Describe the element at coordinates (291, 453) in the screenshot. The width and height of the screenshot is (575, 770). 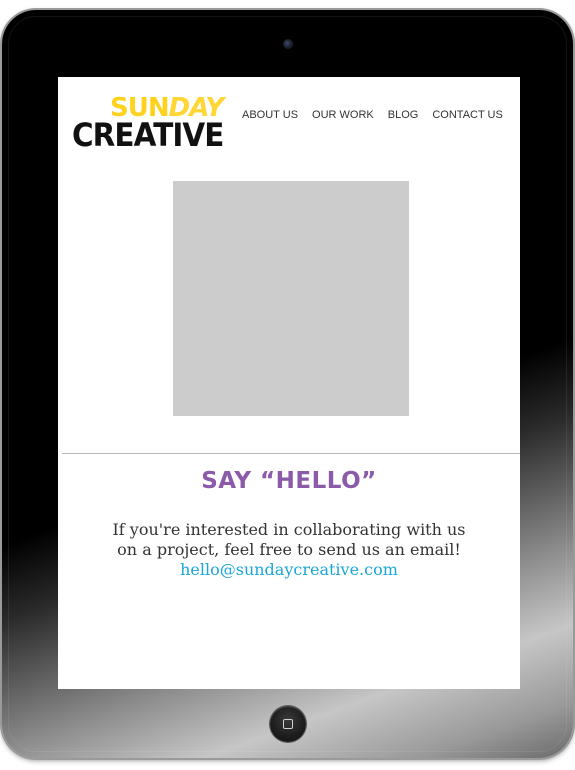
I see `section-divider` at that location.